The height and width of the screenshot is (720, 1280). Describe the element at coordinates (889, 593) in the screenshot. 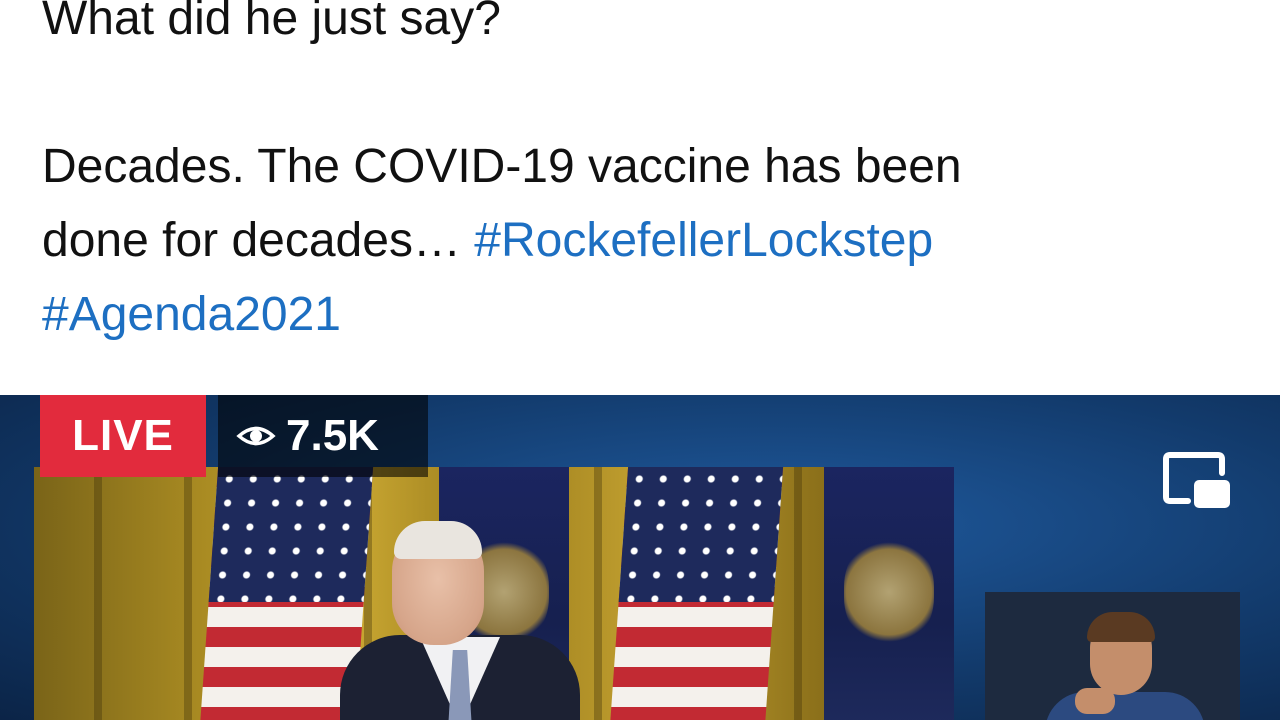

I see `presidential-flag-right` at that location.